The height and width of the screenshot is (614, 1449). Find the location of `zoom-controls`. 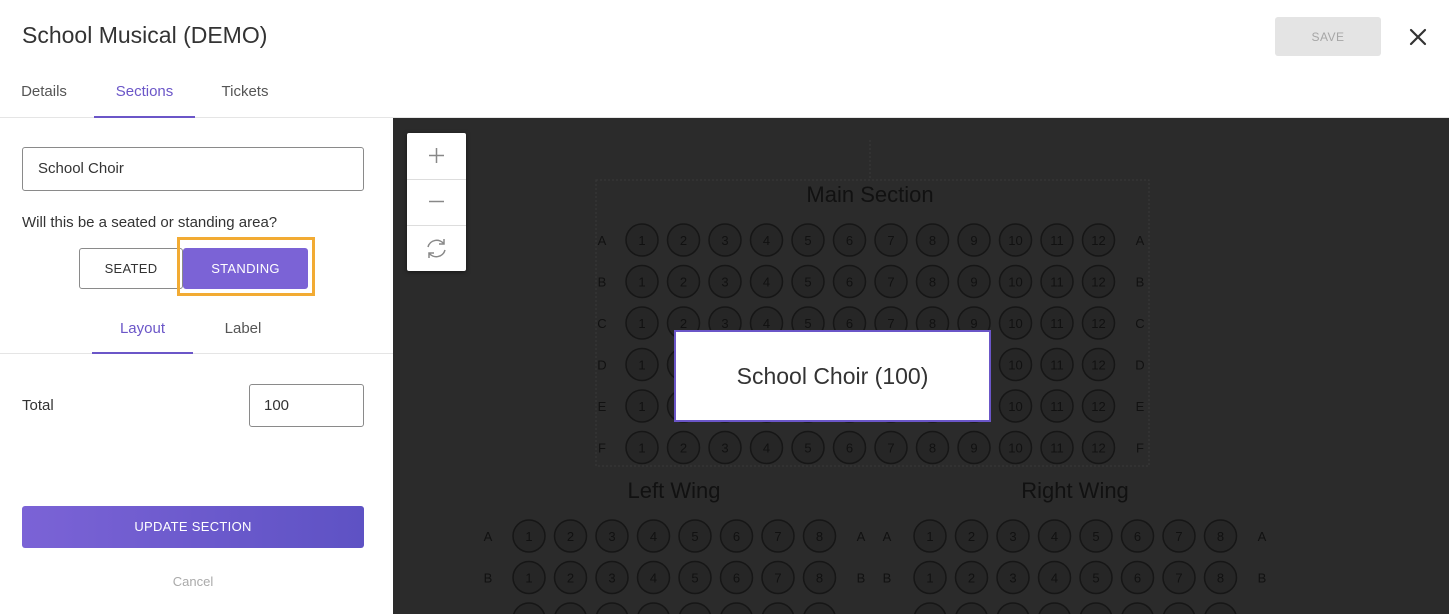

zoom-controls is located at coordinates (436, 202).